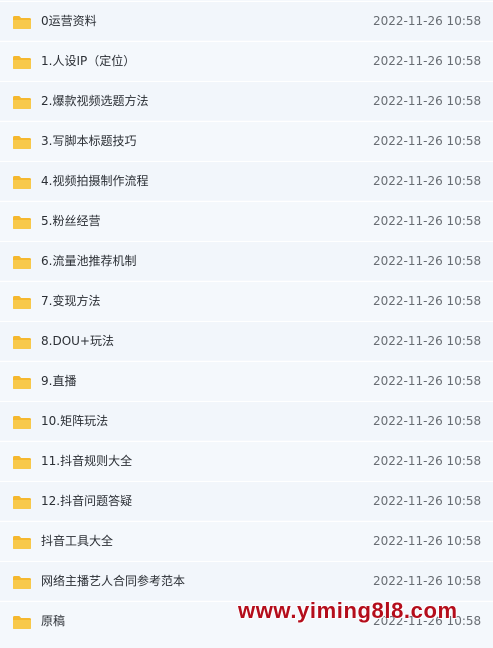  Describe the element at coordinates (113, 581) in the screenshot. I see `folder-name: 网络主播艺人合同参考范本` at that location.